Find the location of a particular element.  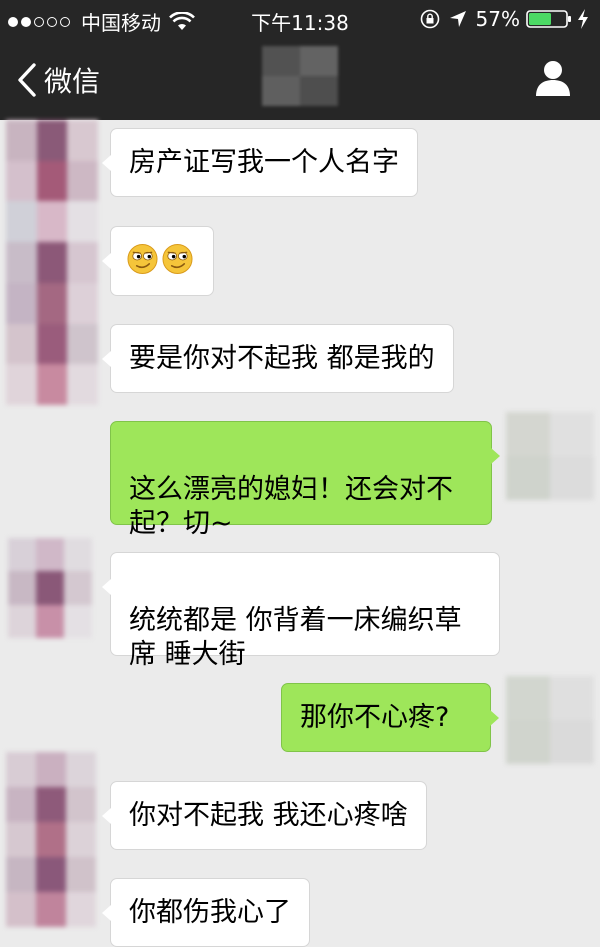

chevron-left-icon is located at coordinates (27, 80).